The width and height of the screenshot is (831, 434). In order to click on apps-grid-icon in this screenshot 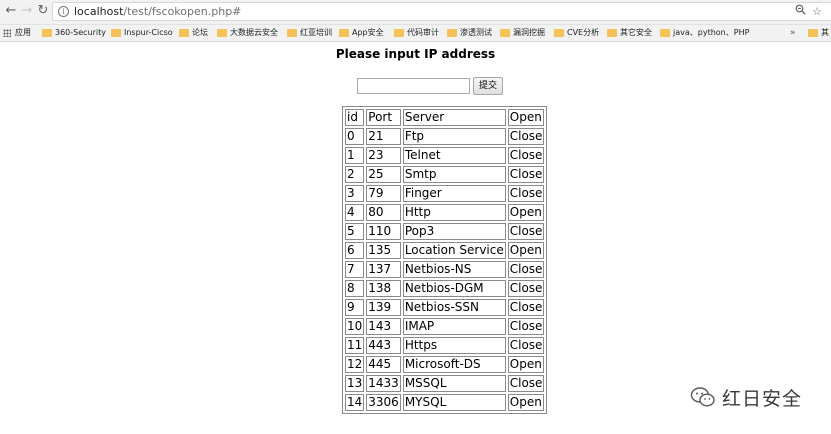, I will do `click(7, 33)`.